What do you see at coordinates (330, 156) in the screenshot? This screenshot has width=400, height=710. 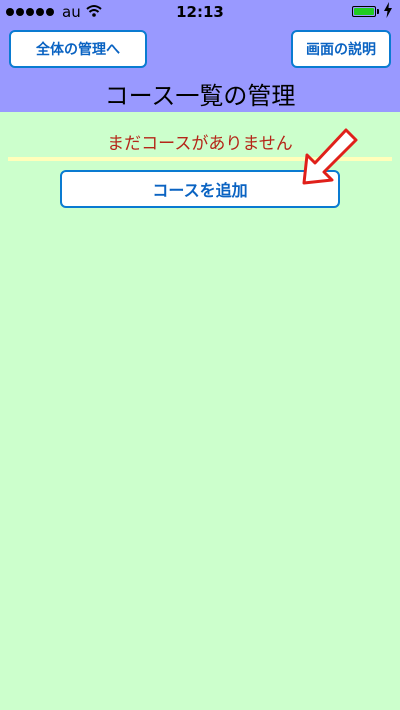 I see `pointer-arrow-icon` at bounding box center [330, 156].